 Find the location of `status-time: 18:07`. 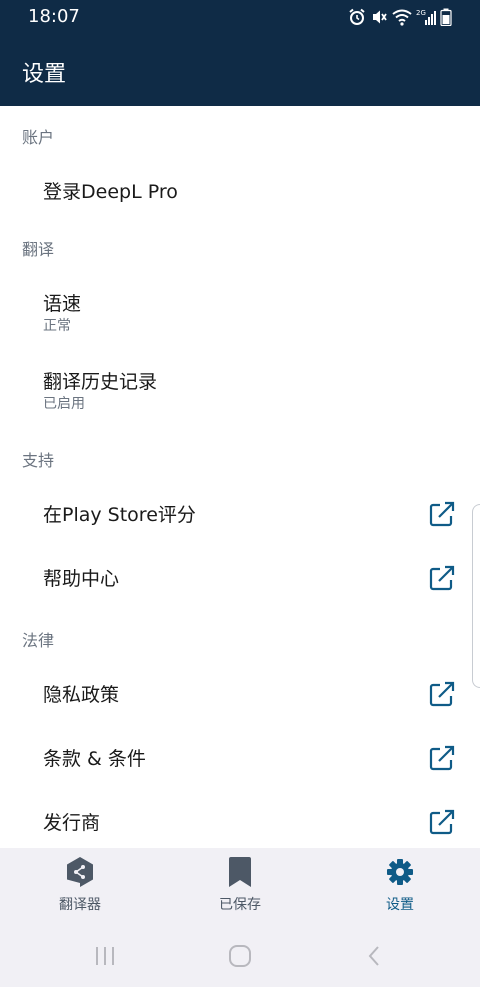

status-time: 18:07 is located at coordinates (54, 16).